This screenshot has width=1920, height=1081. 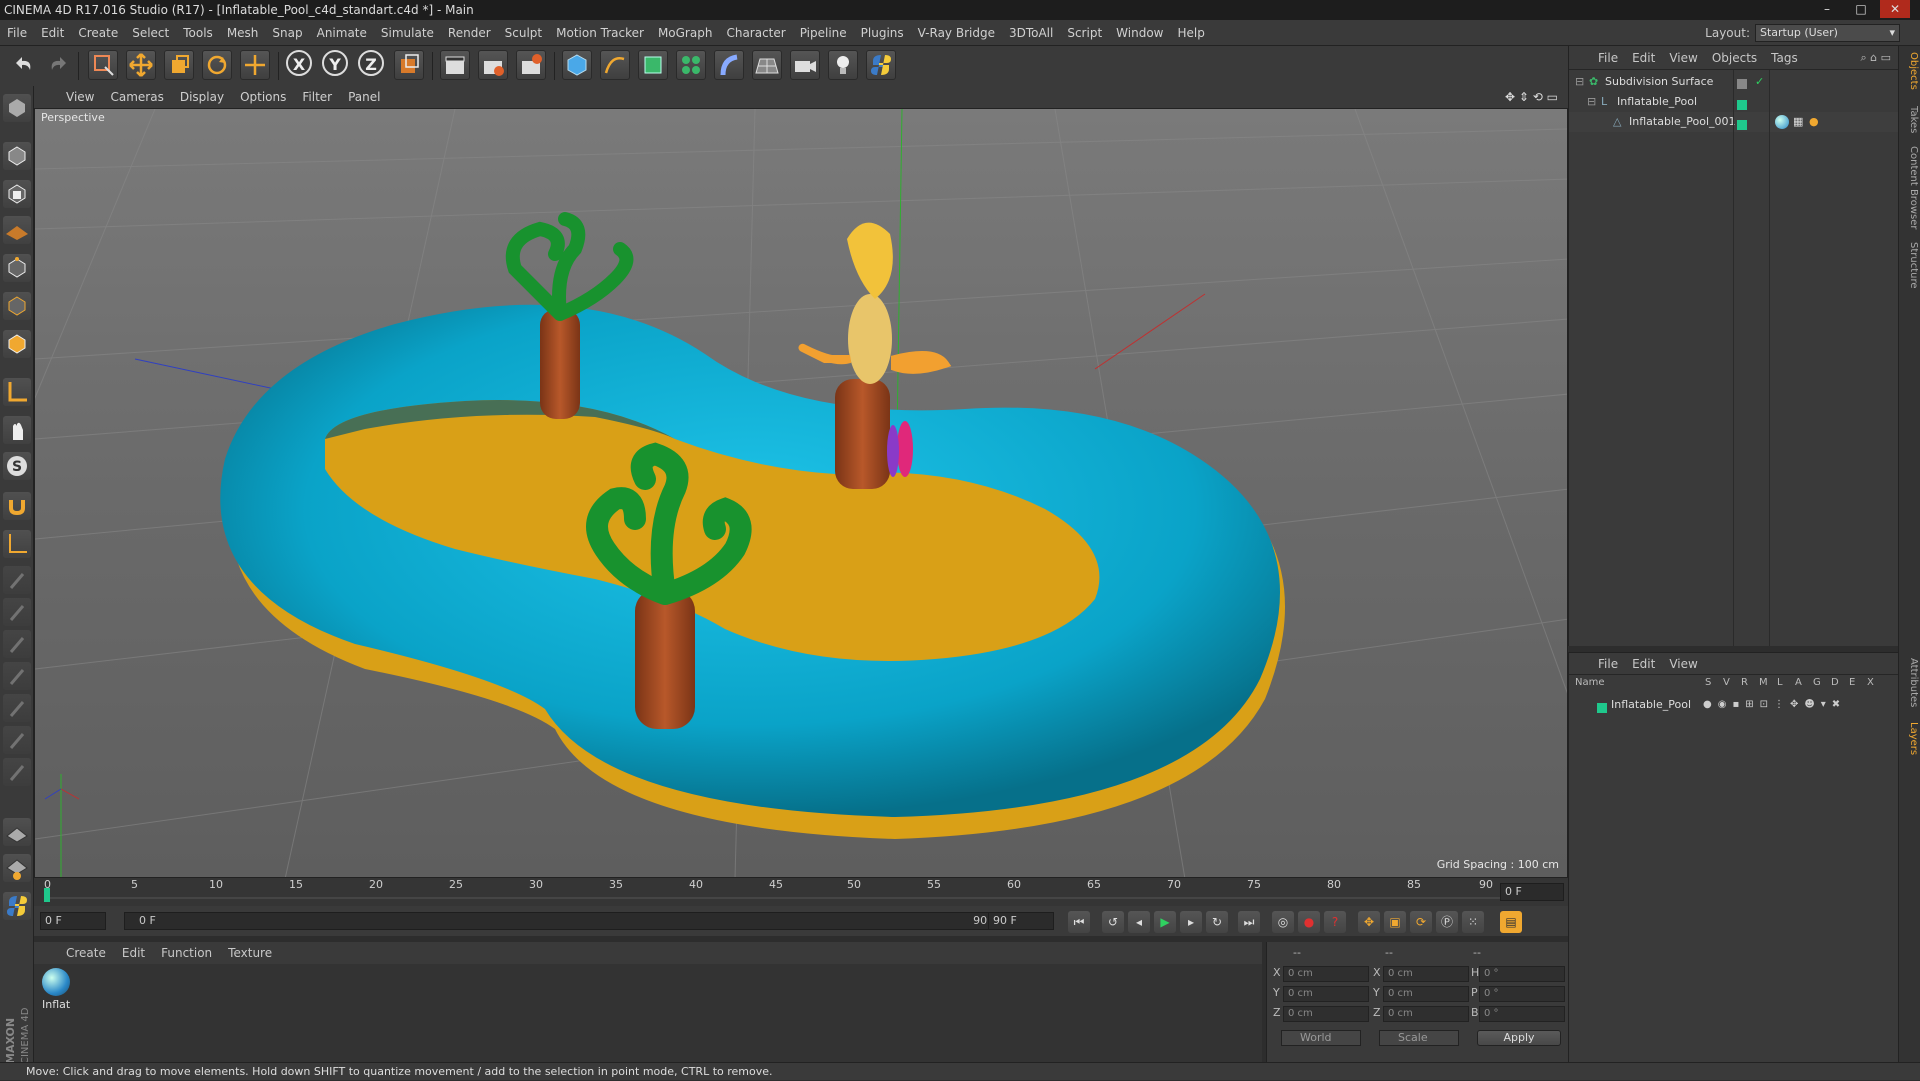 What do you see at coordinates (1683, 664) in the screenshot?
I see `layers-menu-view: View` at bounding box center [1683, 664].